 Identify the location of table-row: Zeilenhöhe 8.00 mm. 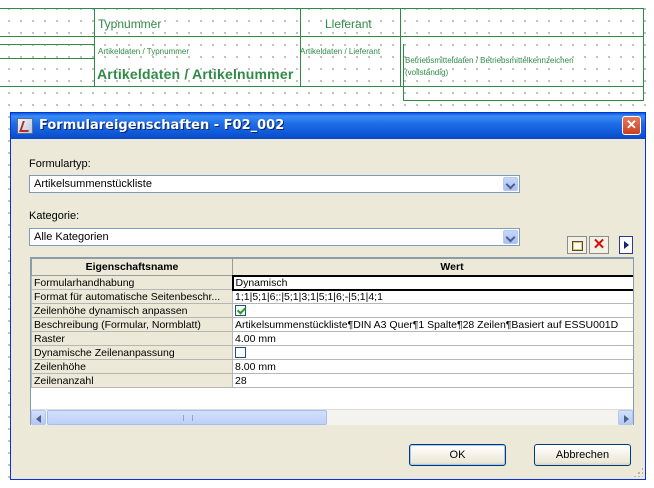
(332, 366).